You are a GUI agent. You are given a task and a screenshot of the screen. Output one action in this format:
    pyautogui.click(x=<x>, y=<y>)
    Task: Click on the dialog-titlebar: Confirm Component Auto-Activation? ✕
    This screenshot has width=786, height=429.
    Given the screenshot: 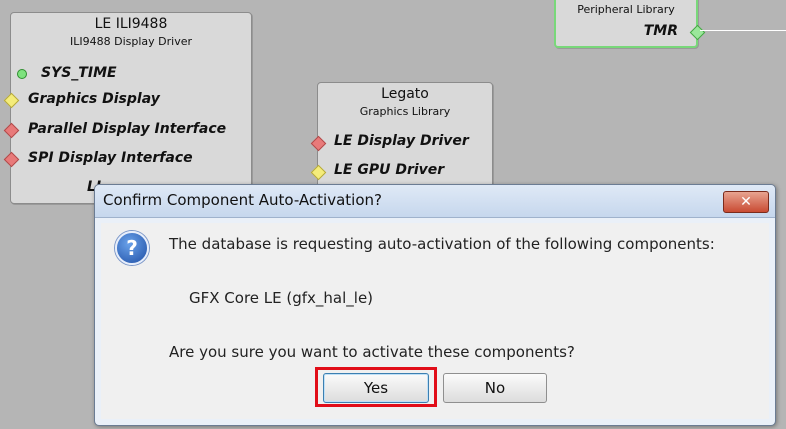 What is the action you would take?
    pyautogui.click(x=435, y=201)
    